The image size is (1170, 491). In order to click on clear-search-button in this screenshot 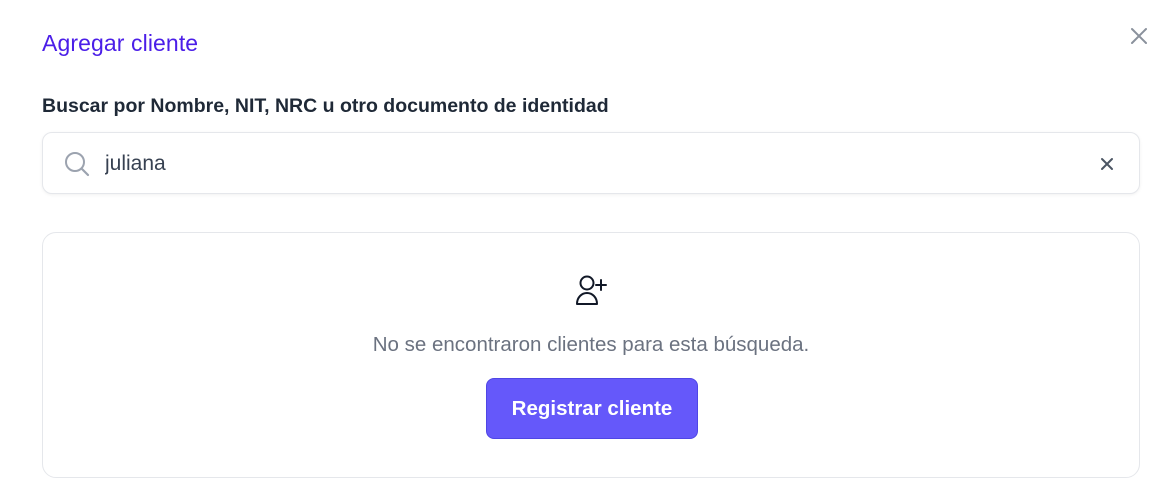, I will do `click(1107, 164)`.